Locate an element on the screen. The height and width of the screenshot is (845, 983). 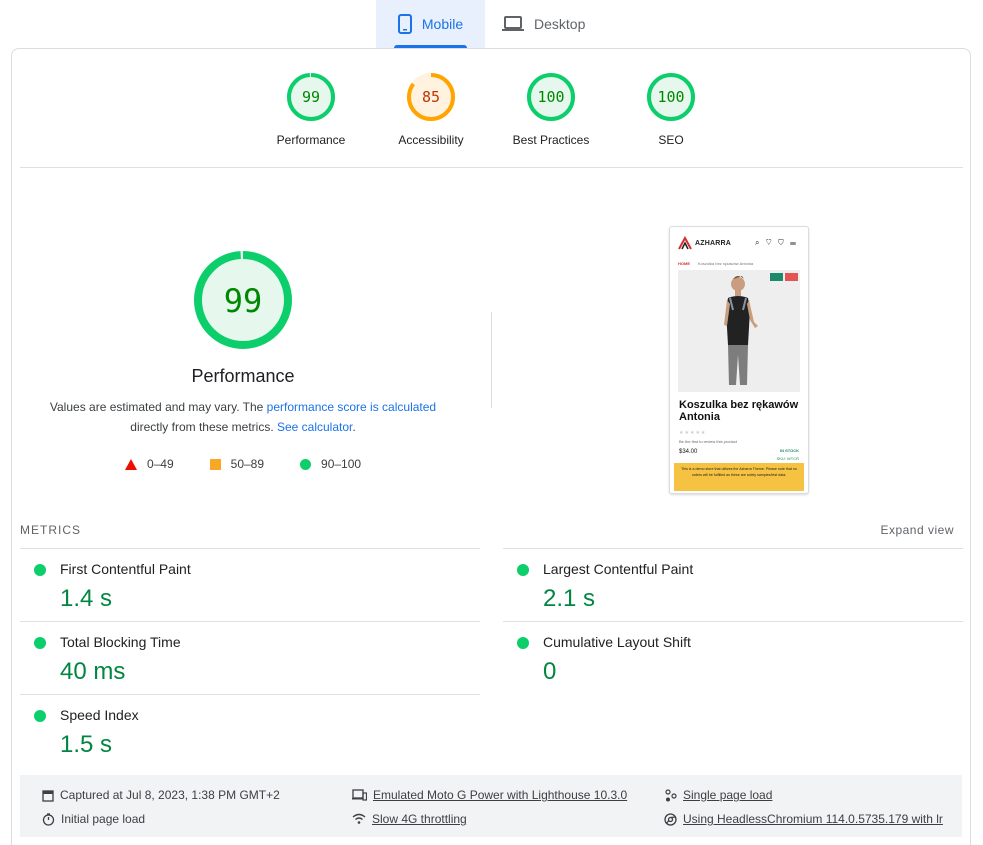
badge-new is located at coordinates (776, 277).